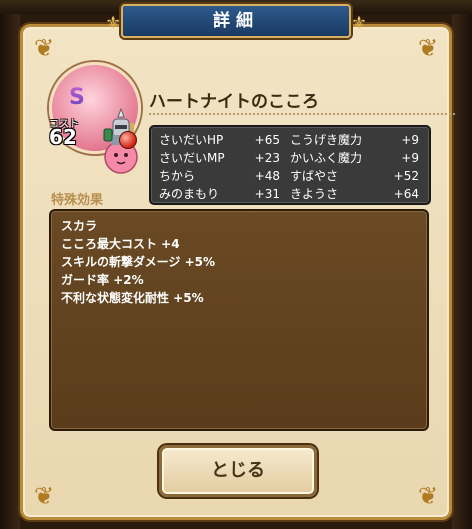 Image resolution: width=472 pixels, height=529 pixels. What do you see at coordinates (132, 298) in the screenshot?
I see `effect-item: 不利な状態変化耐性 +5%` at bounding box center [132, 298].